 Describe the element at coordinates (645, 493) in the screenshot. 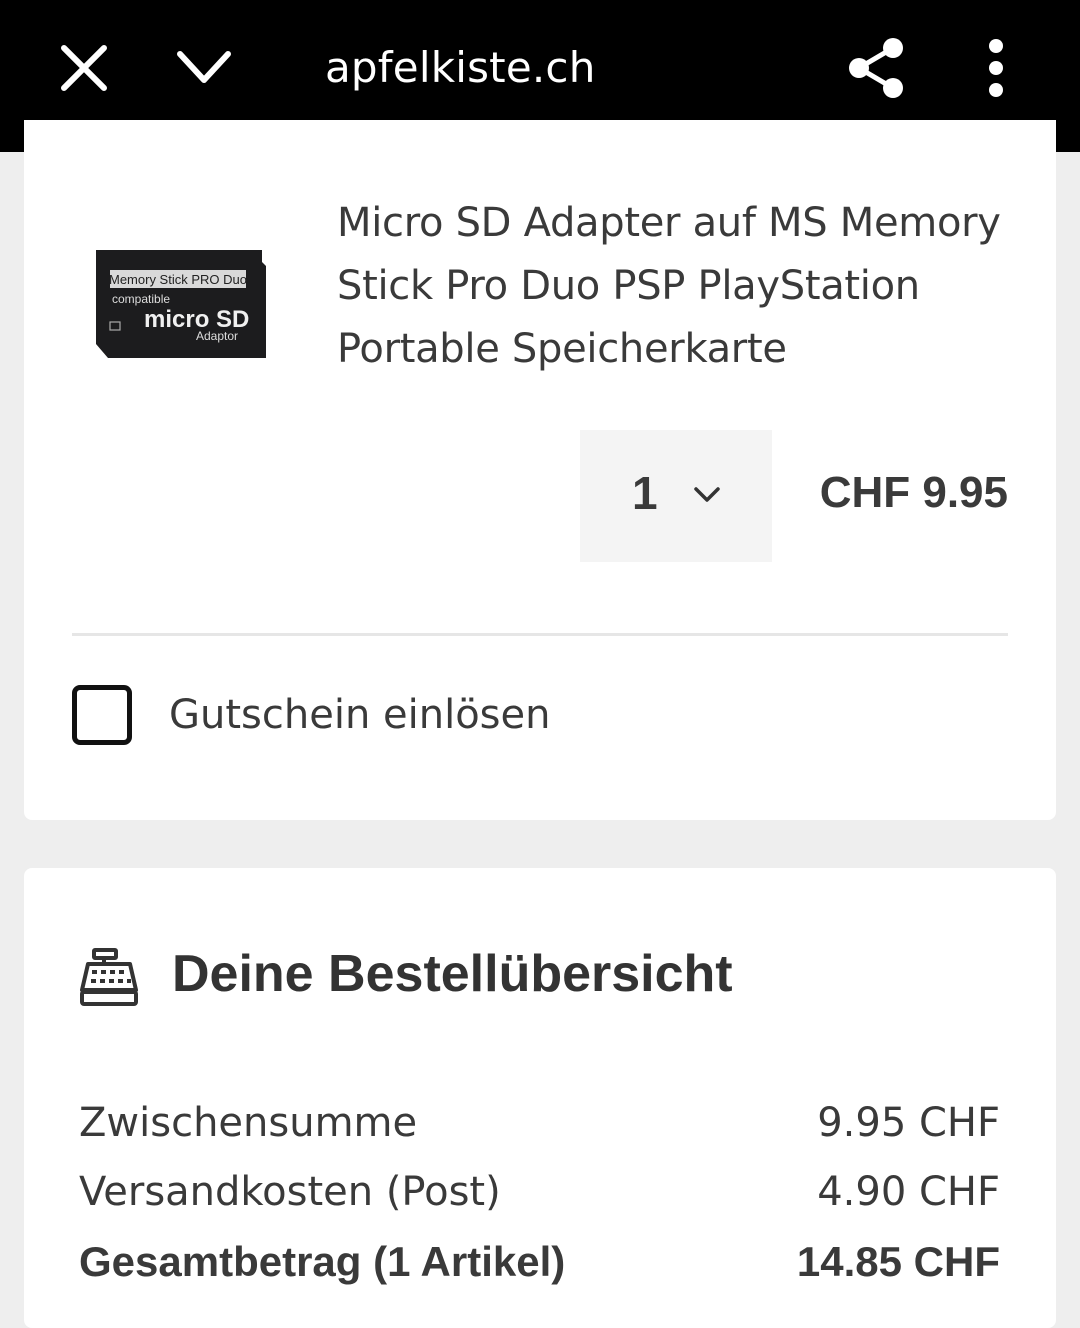

I see `quantity-value: 1` at that location.